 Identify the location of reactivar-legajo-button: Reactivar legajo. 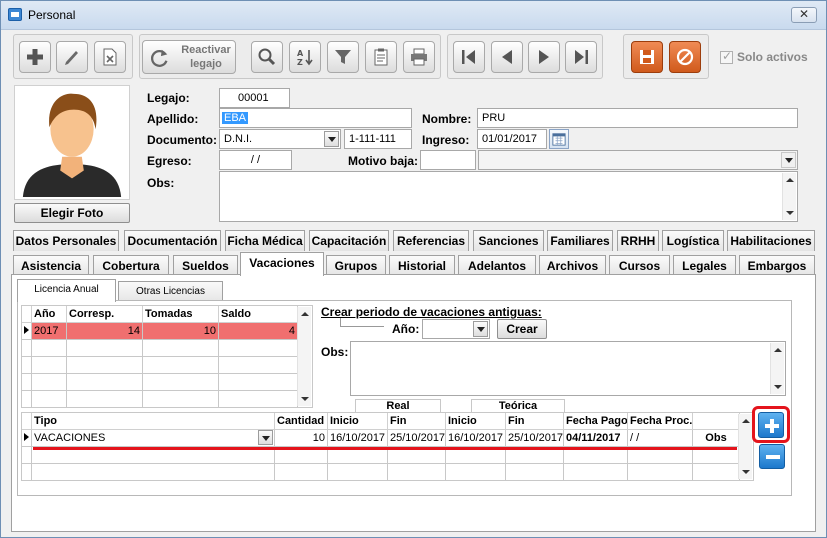
(189, 57).